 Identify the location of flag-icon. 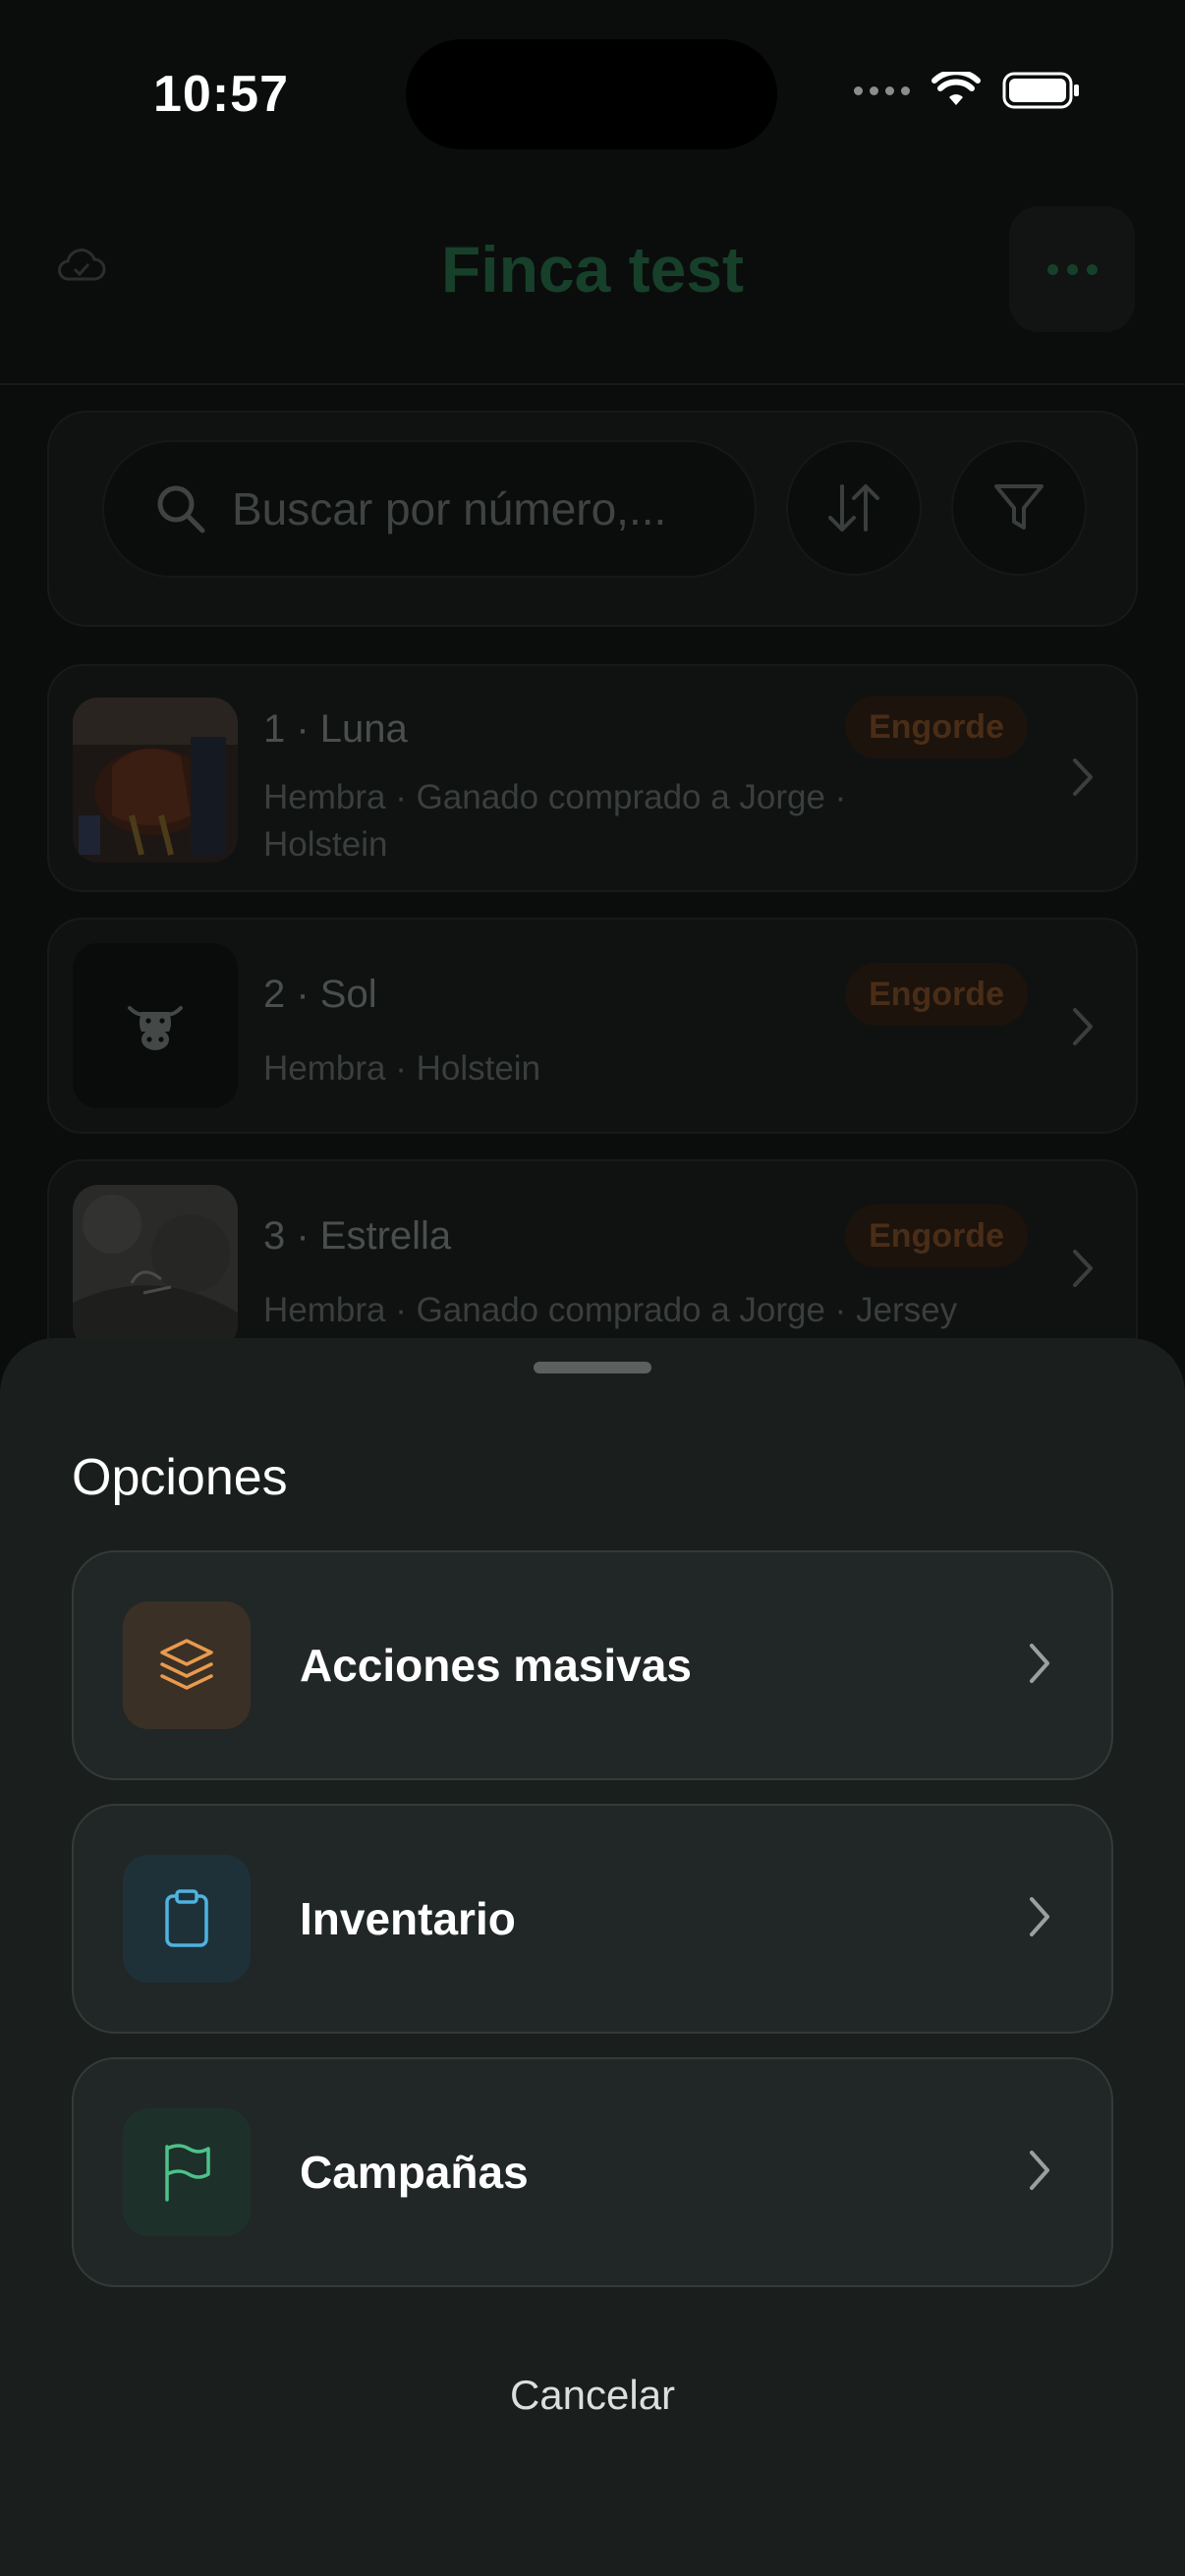
(187, 2173).